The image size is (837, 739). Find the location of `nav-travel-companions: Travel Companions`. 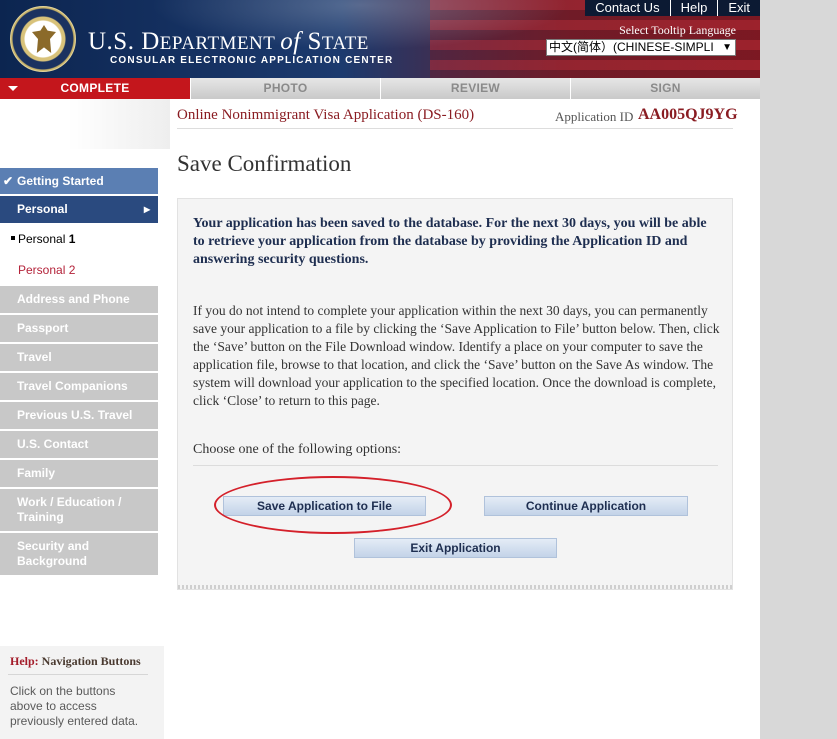

nav-travel-companions: Travel Companions is located at coordinates (79, 387).